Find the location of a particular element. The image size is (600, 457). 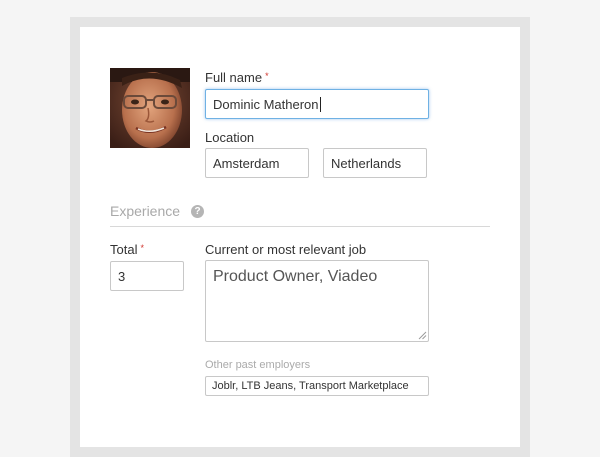

full-name-value: Dominic Matheron is located at coordinates (266, 104).